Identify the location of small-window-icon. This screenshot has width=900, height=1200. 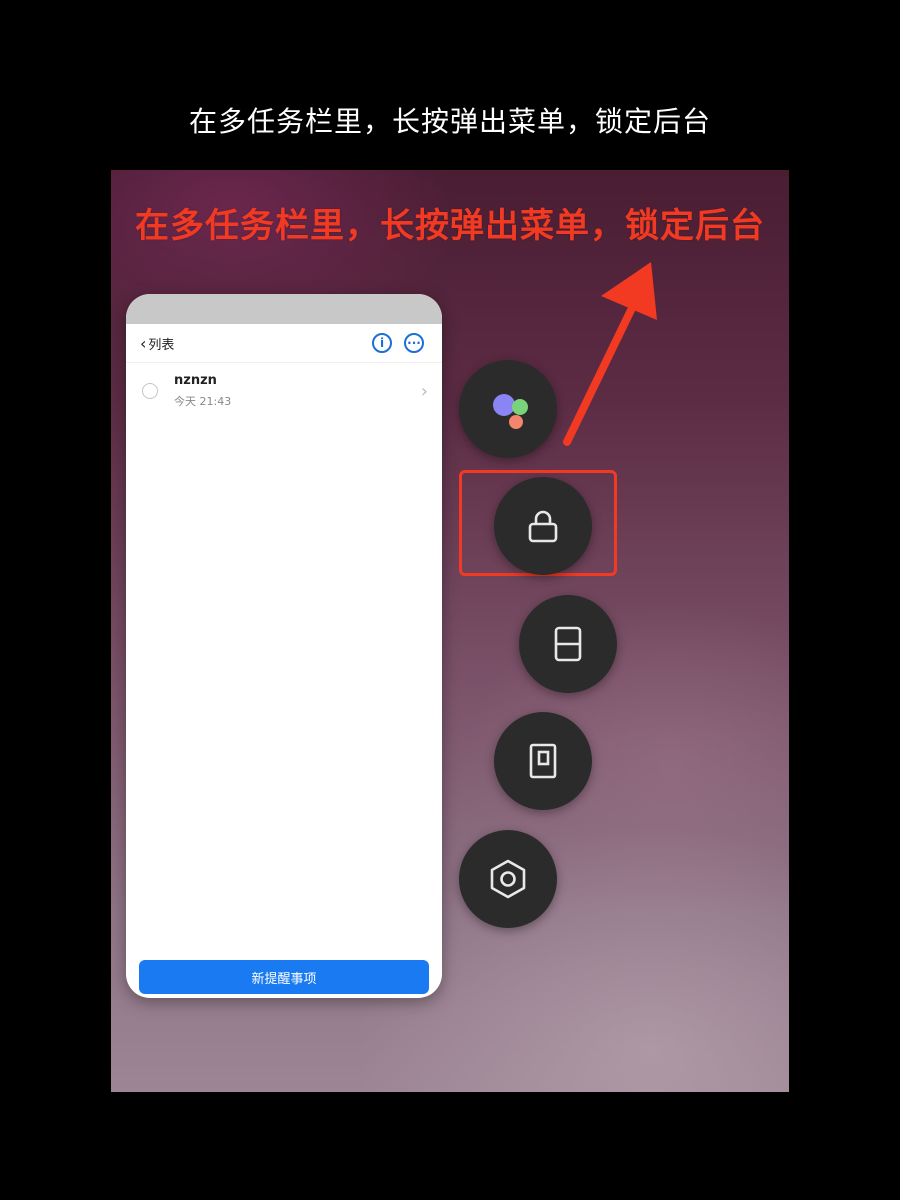
(543, 761).